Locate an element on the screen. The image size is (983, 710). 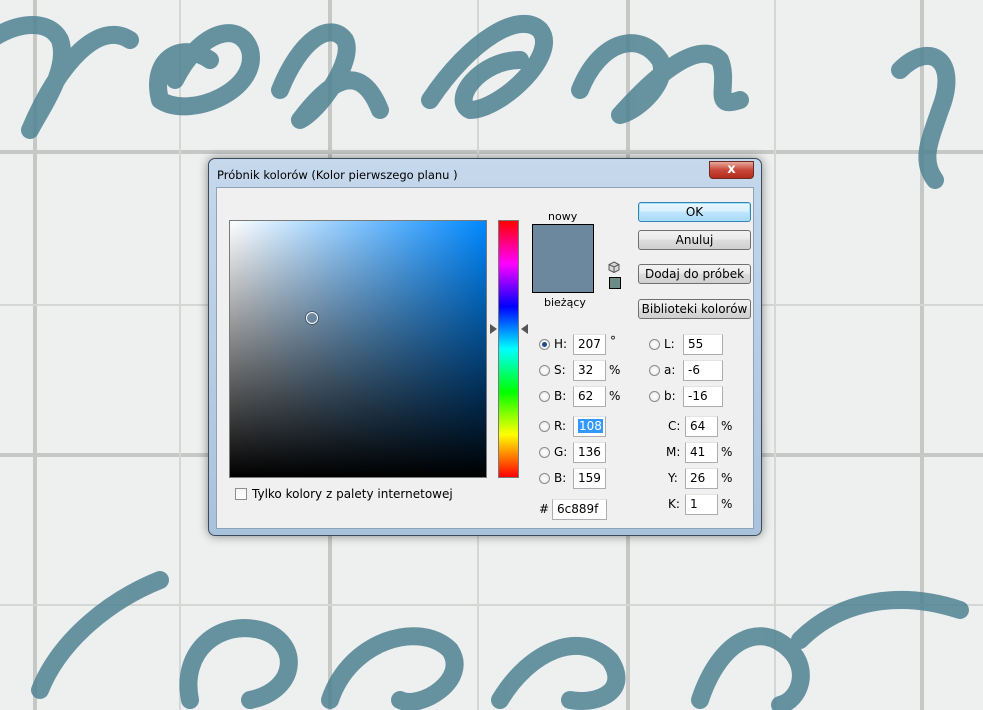
color-field-picker-ring is located at coordinates (312, 318).